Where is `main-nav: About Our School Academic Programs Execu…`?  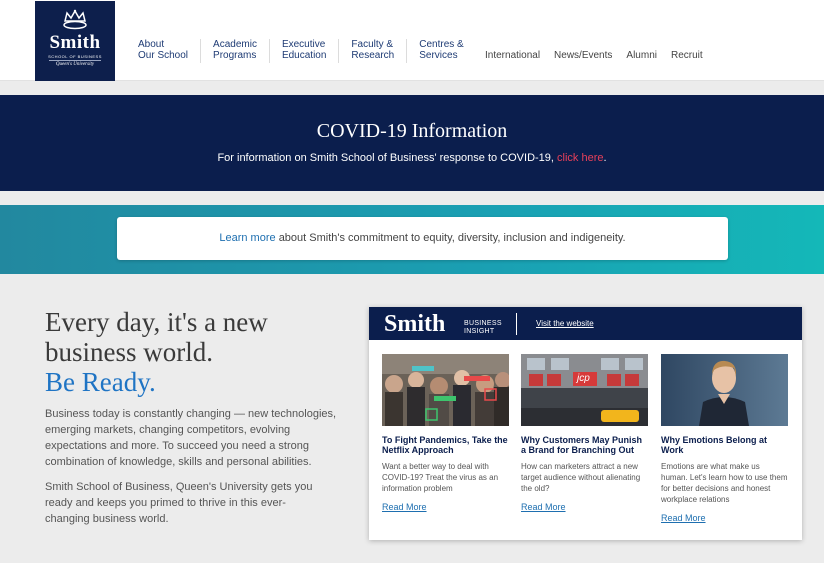
main-nav: About Our School Academic Programs Execu… is located at coordinates (307, 51).